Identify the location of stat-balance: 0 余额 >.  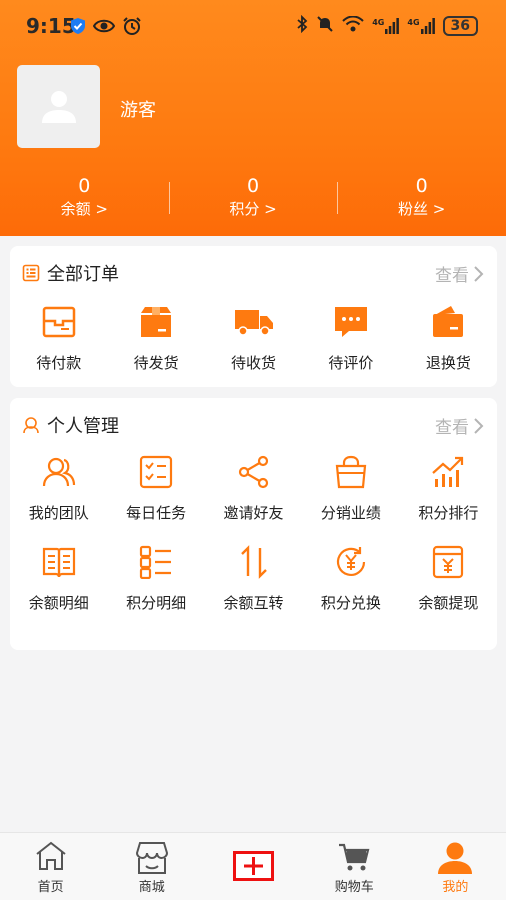
(84, 199).